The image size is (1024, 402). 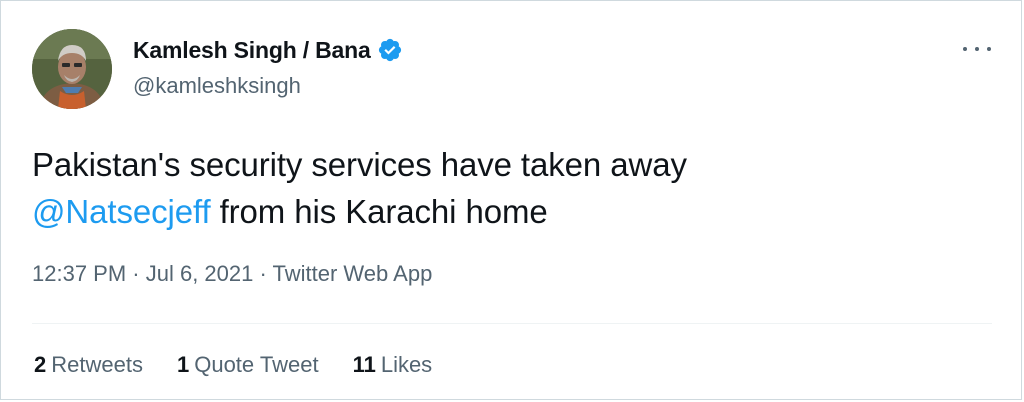 What do you see at coordinates (364, 364) in the screenshot?
I see `likes-count: 11` at bounding box center [364, 364].